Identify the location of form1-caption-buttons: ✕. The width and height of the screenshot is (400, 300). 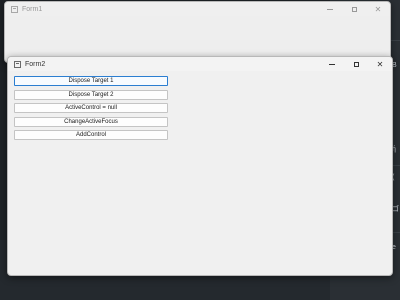
(354, 9).